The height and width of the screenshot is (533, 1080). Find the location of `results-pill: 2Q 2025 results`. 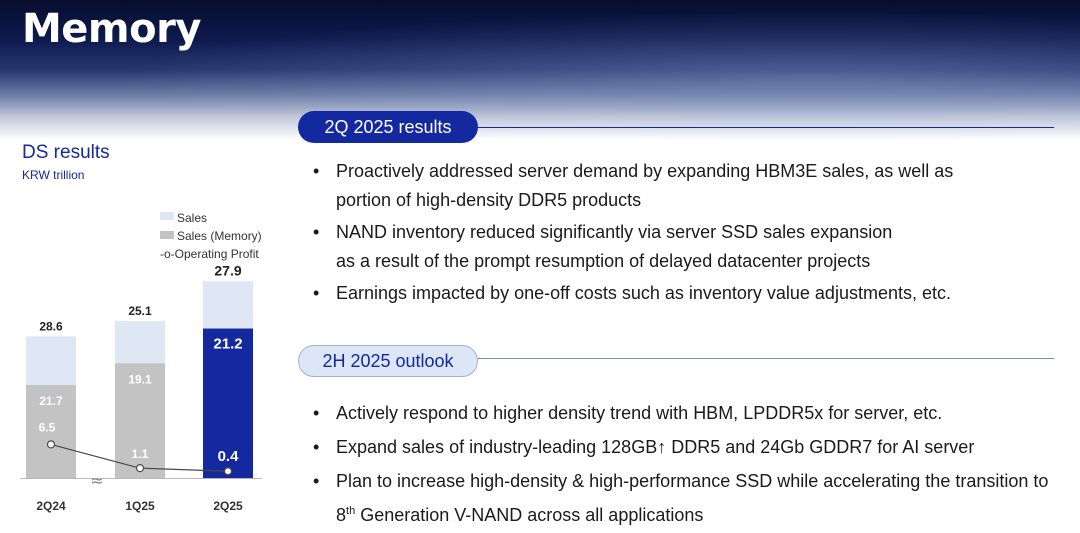

results-pill: 2Q 2025 results is located at coordinates (388, 127).